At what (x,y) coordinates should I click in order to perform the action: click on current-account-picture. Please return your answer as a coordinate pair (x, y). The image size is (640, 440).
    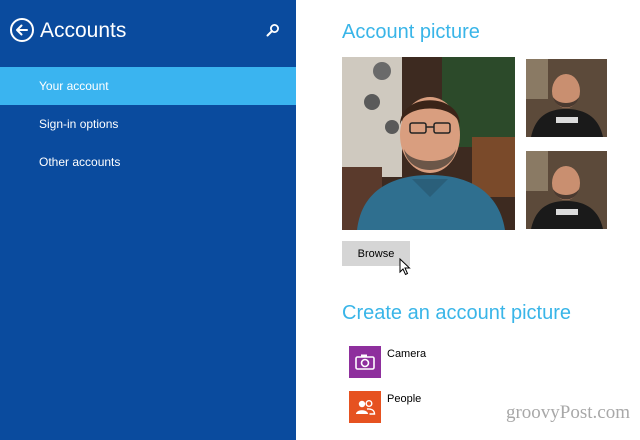
    Looking at the image, I should click on (428, 143).